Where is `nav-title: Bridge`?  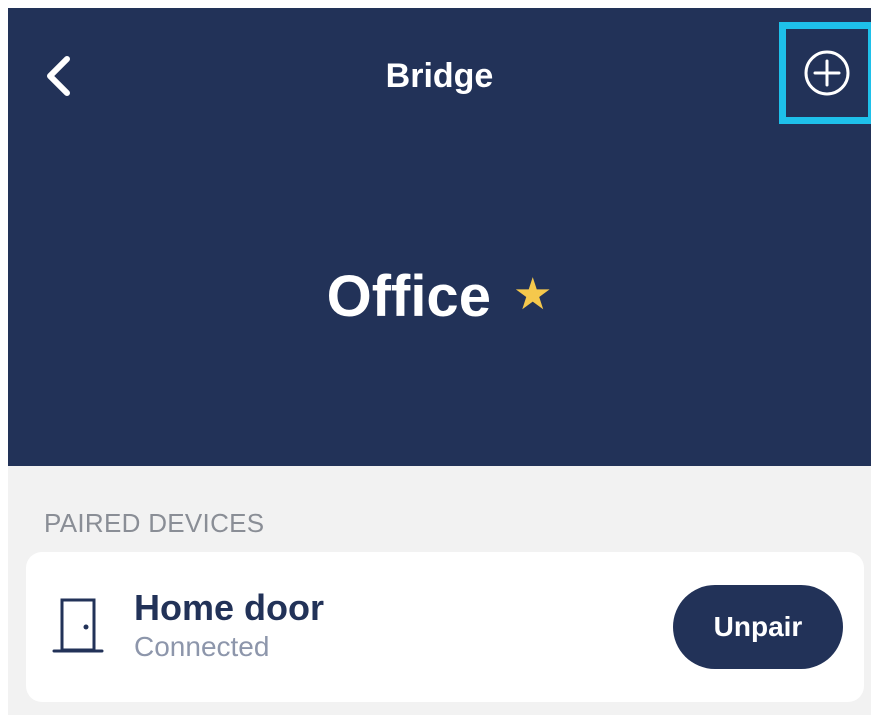 nav-title: Bridge is located at coordinates (439, 76).